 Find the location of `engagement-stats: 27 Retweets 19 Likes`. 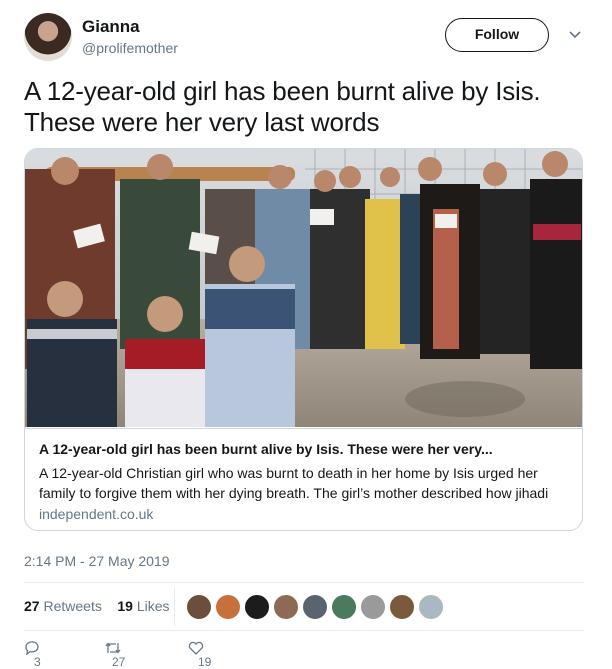

engagement-stats: 27 Retweets 19 Likes is located at coordinates (97, 606).